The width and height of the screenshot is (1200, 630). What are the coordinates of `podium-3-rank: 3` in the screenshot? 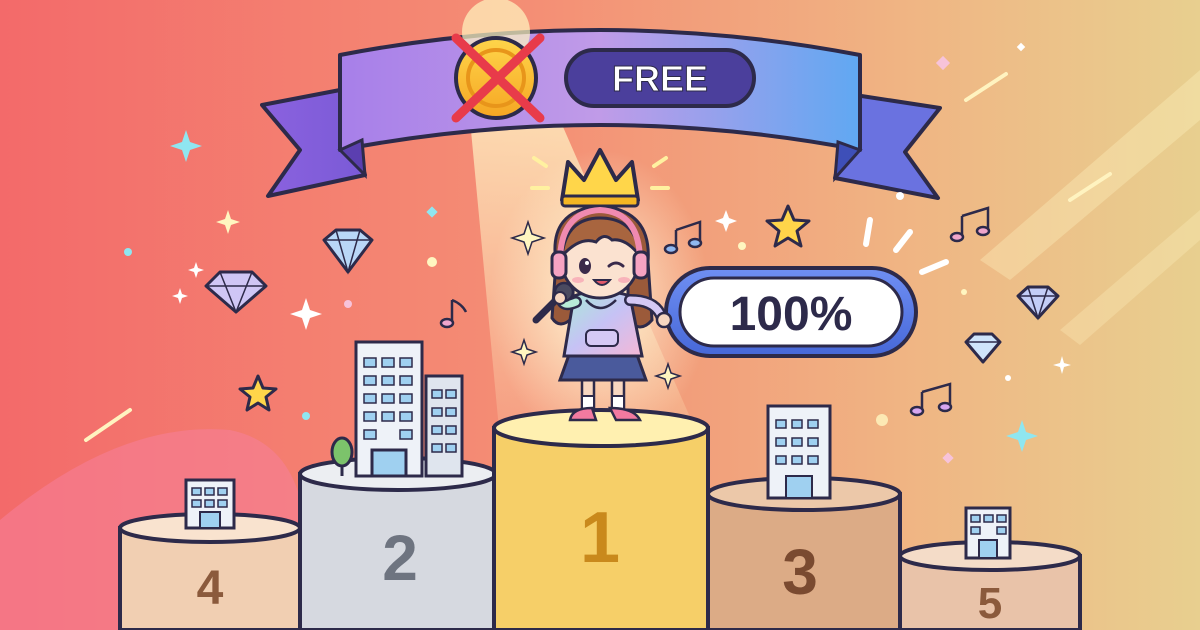 It's located at (800, 572).